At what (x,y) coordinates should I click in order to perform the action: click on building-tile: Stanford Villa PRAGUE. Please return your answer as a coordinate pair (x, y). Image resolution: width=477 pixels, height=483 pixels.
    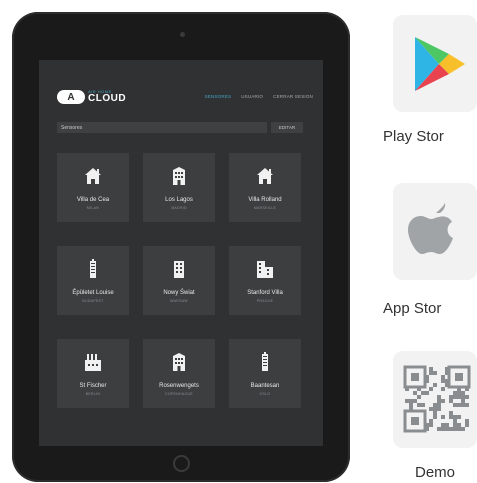
    Looking at the image, I should click on (265, 280).